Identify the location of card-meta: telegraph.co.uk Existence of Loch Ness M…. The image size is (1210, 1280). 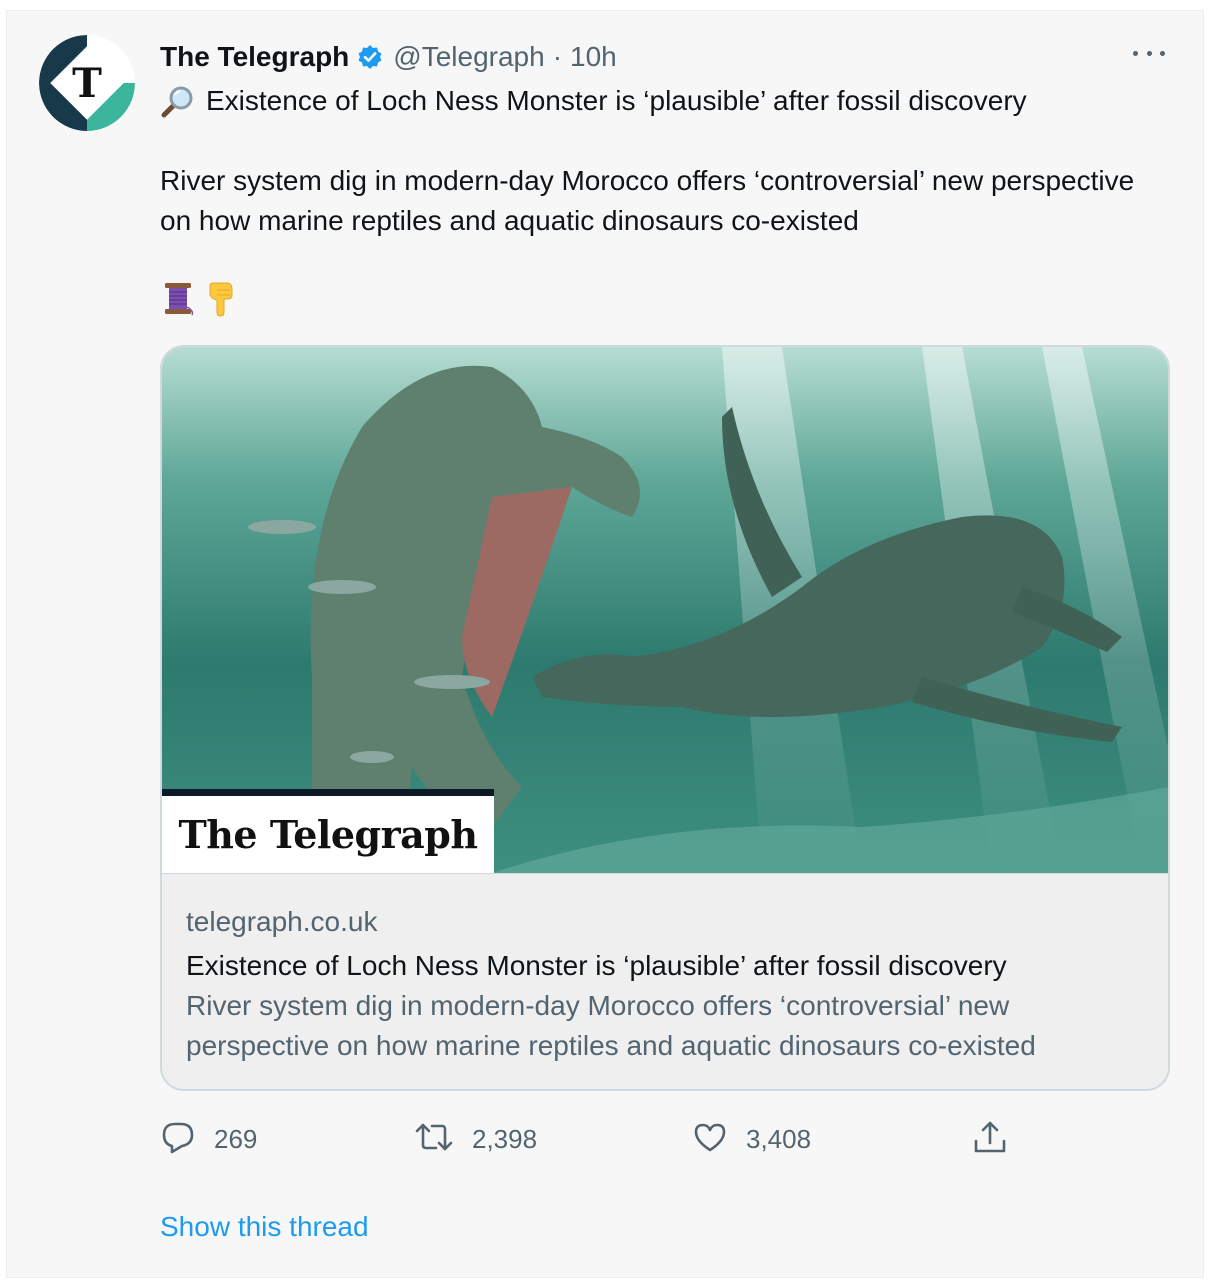
(665, 981).